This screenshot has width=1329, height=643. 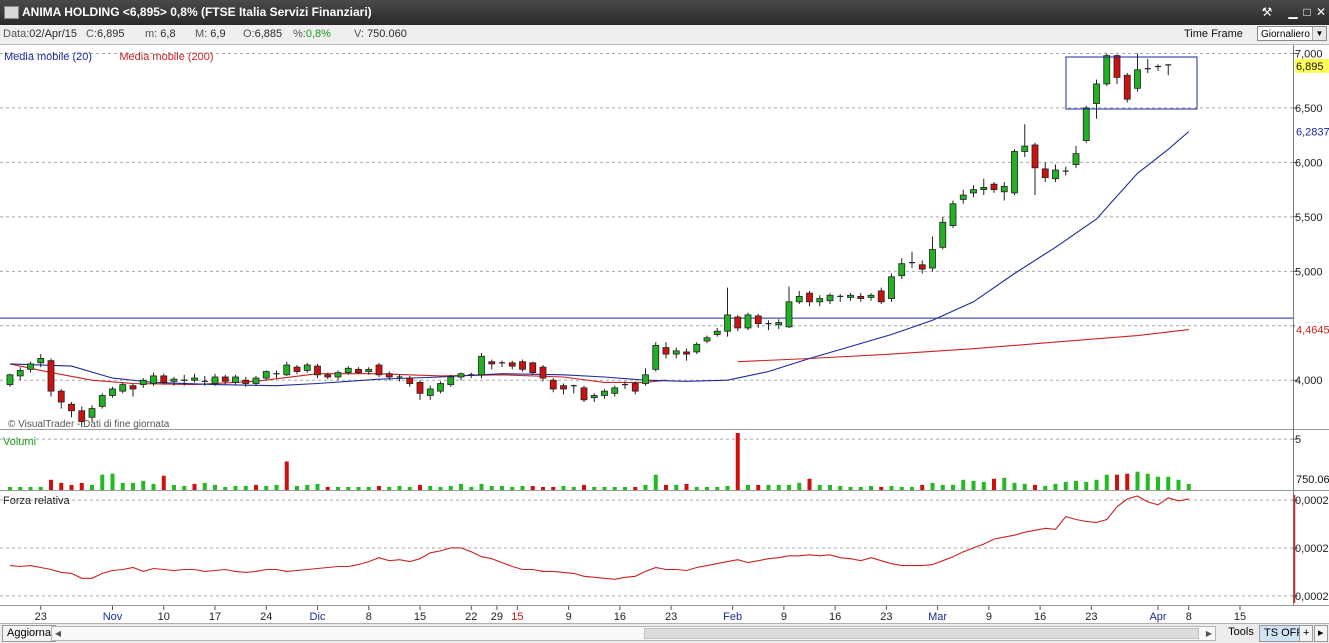 I want to click on price-tick-label: 6,500, so click(x=1309, y=109).